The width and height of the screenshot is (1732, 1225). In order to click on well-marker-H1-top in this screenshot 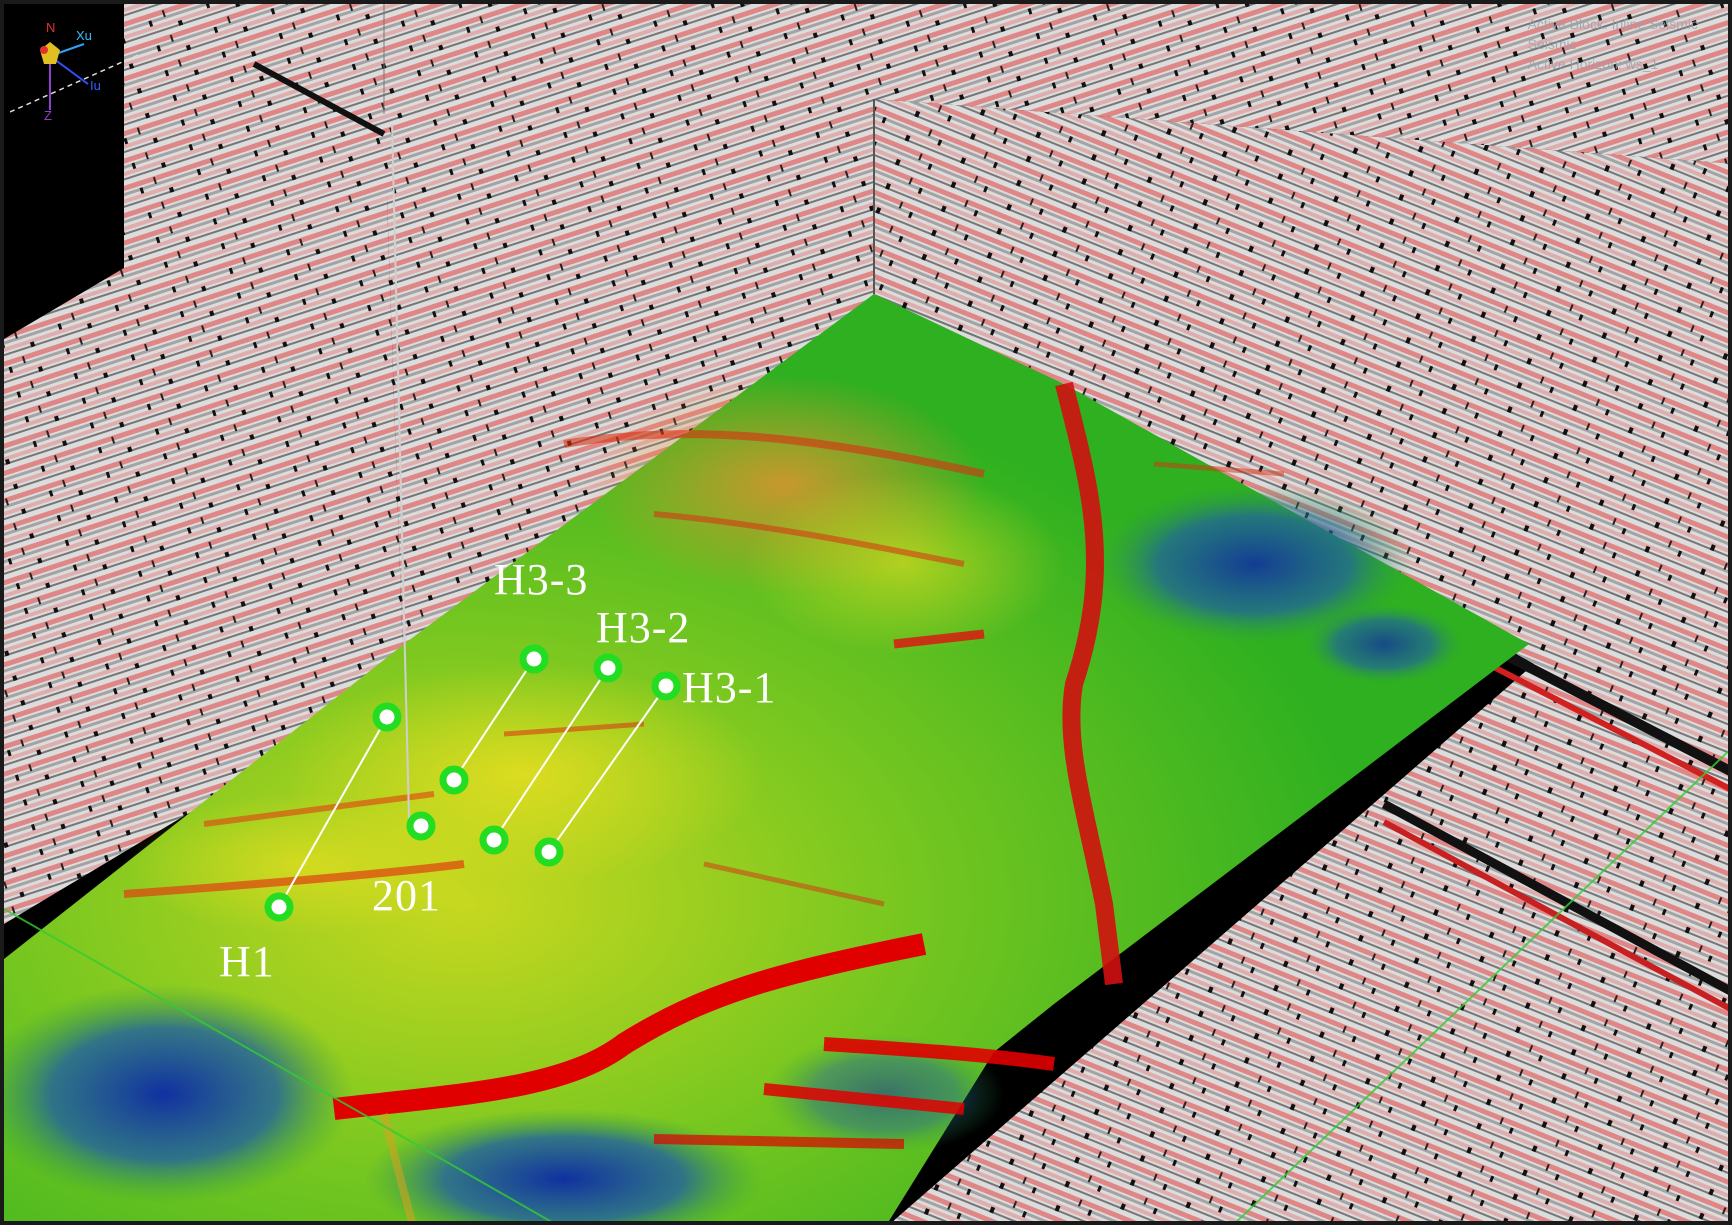, I will do `click(387, 717)`.